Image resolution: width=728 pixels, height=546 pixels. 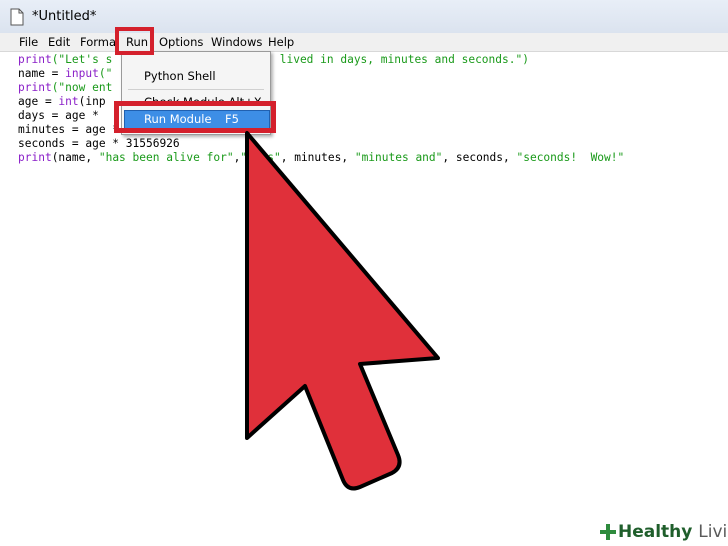 I want to click on watermark-brand-light: Living, so click(x=713, y=532).